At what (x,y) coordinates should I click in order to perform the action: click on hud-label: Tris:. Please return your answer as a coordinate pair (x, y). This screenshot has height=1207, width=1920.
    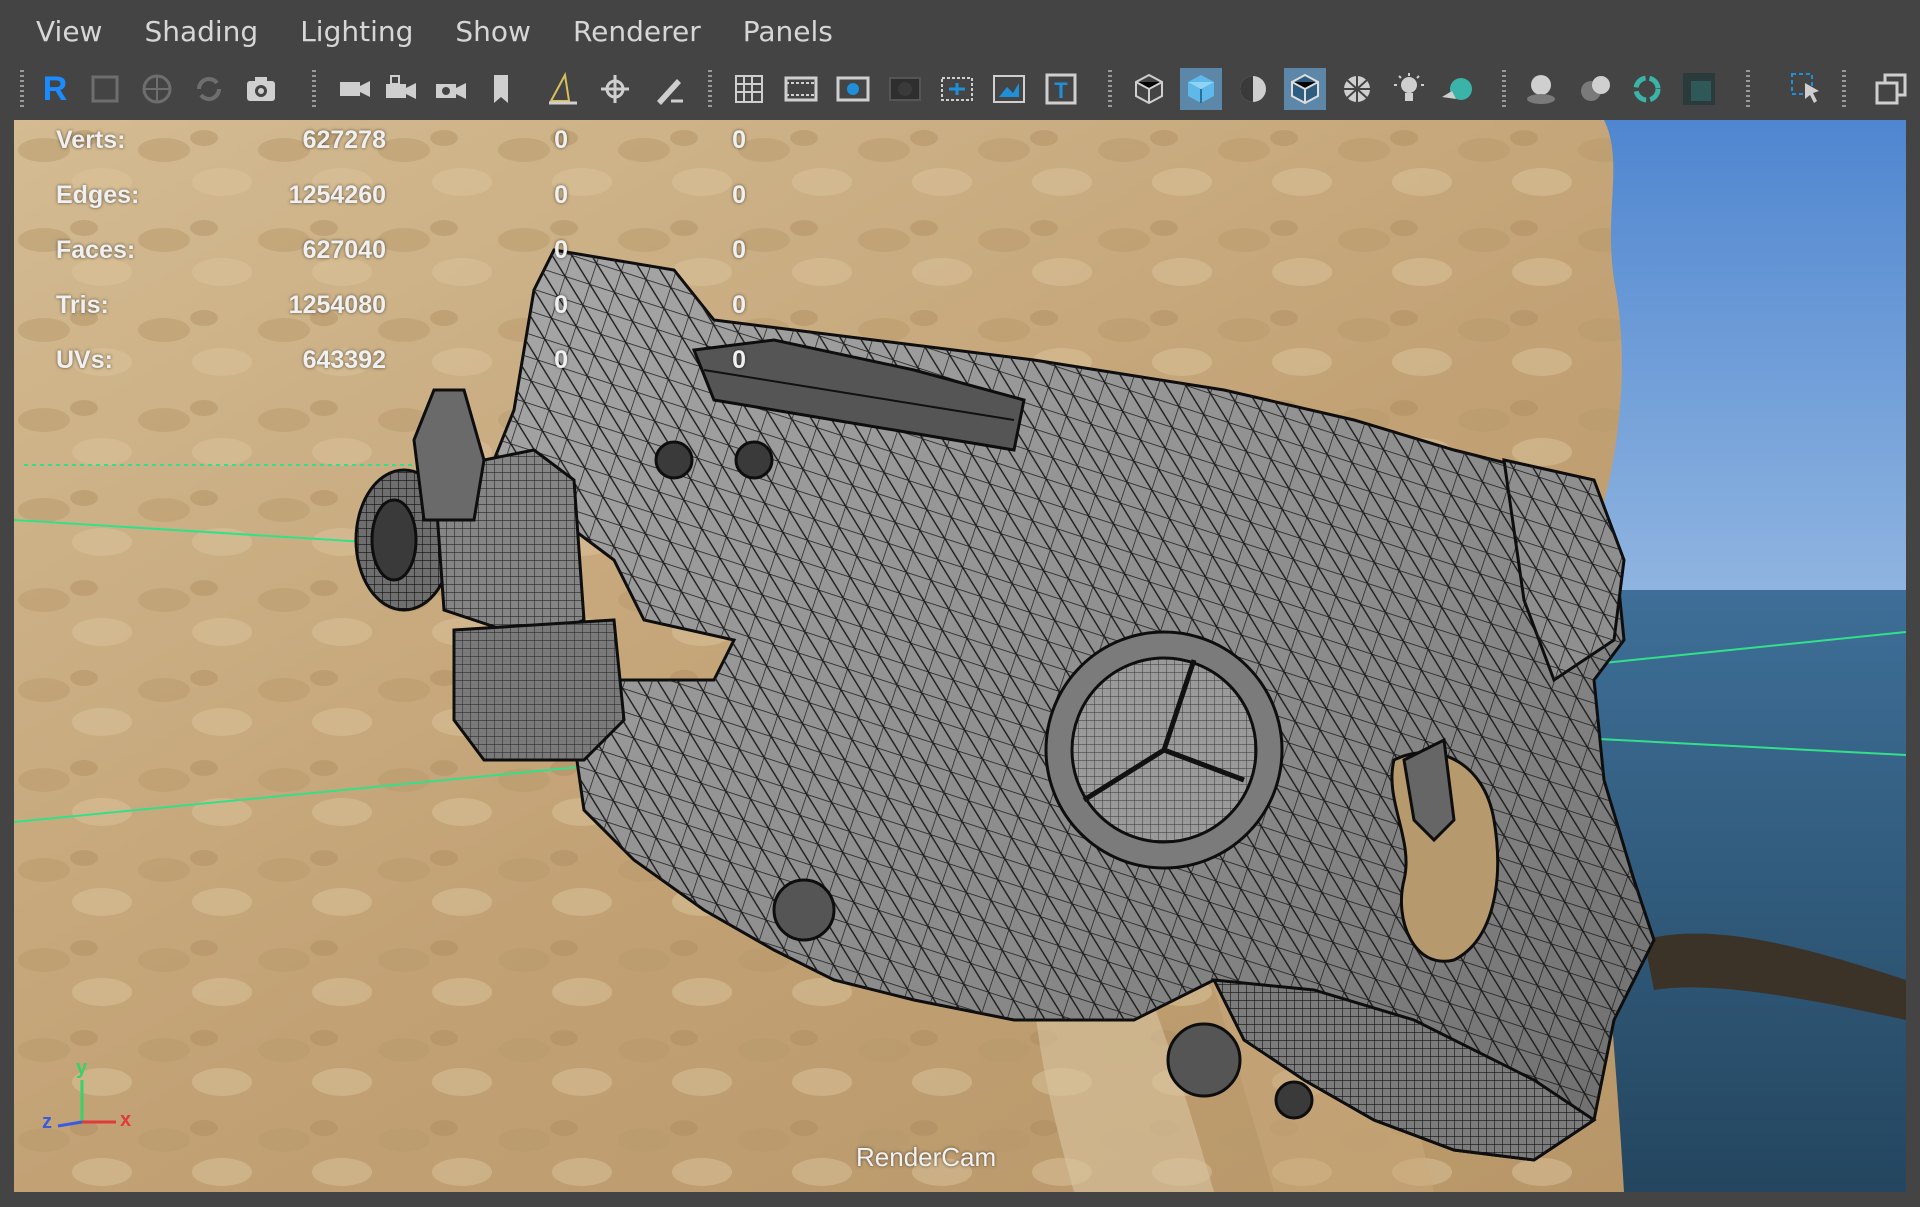
    Looking at the image, I should click on (82, 305).